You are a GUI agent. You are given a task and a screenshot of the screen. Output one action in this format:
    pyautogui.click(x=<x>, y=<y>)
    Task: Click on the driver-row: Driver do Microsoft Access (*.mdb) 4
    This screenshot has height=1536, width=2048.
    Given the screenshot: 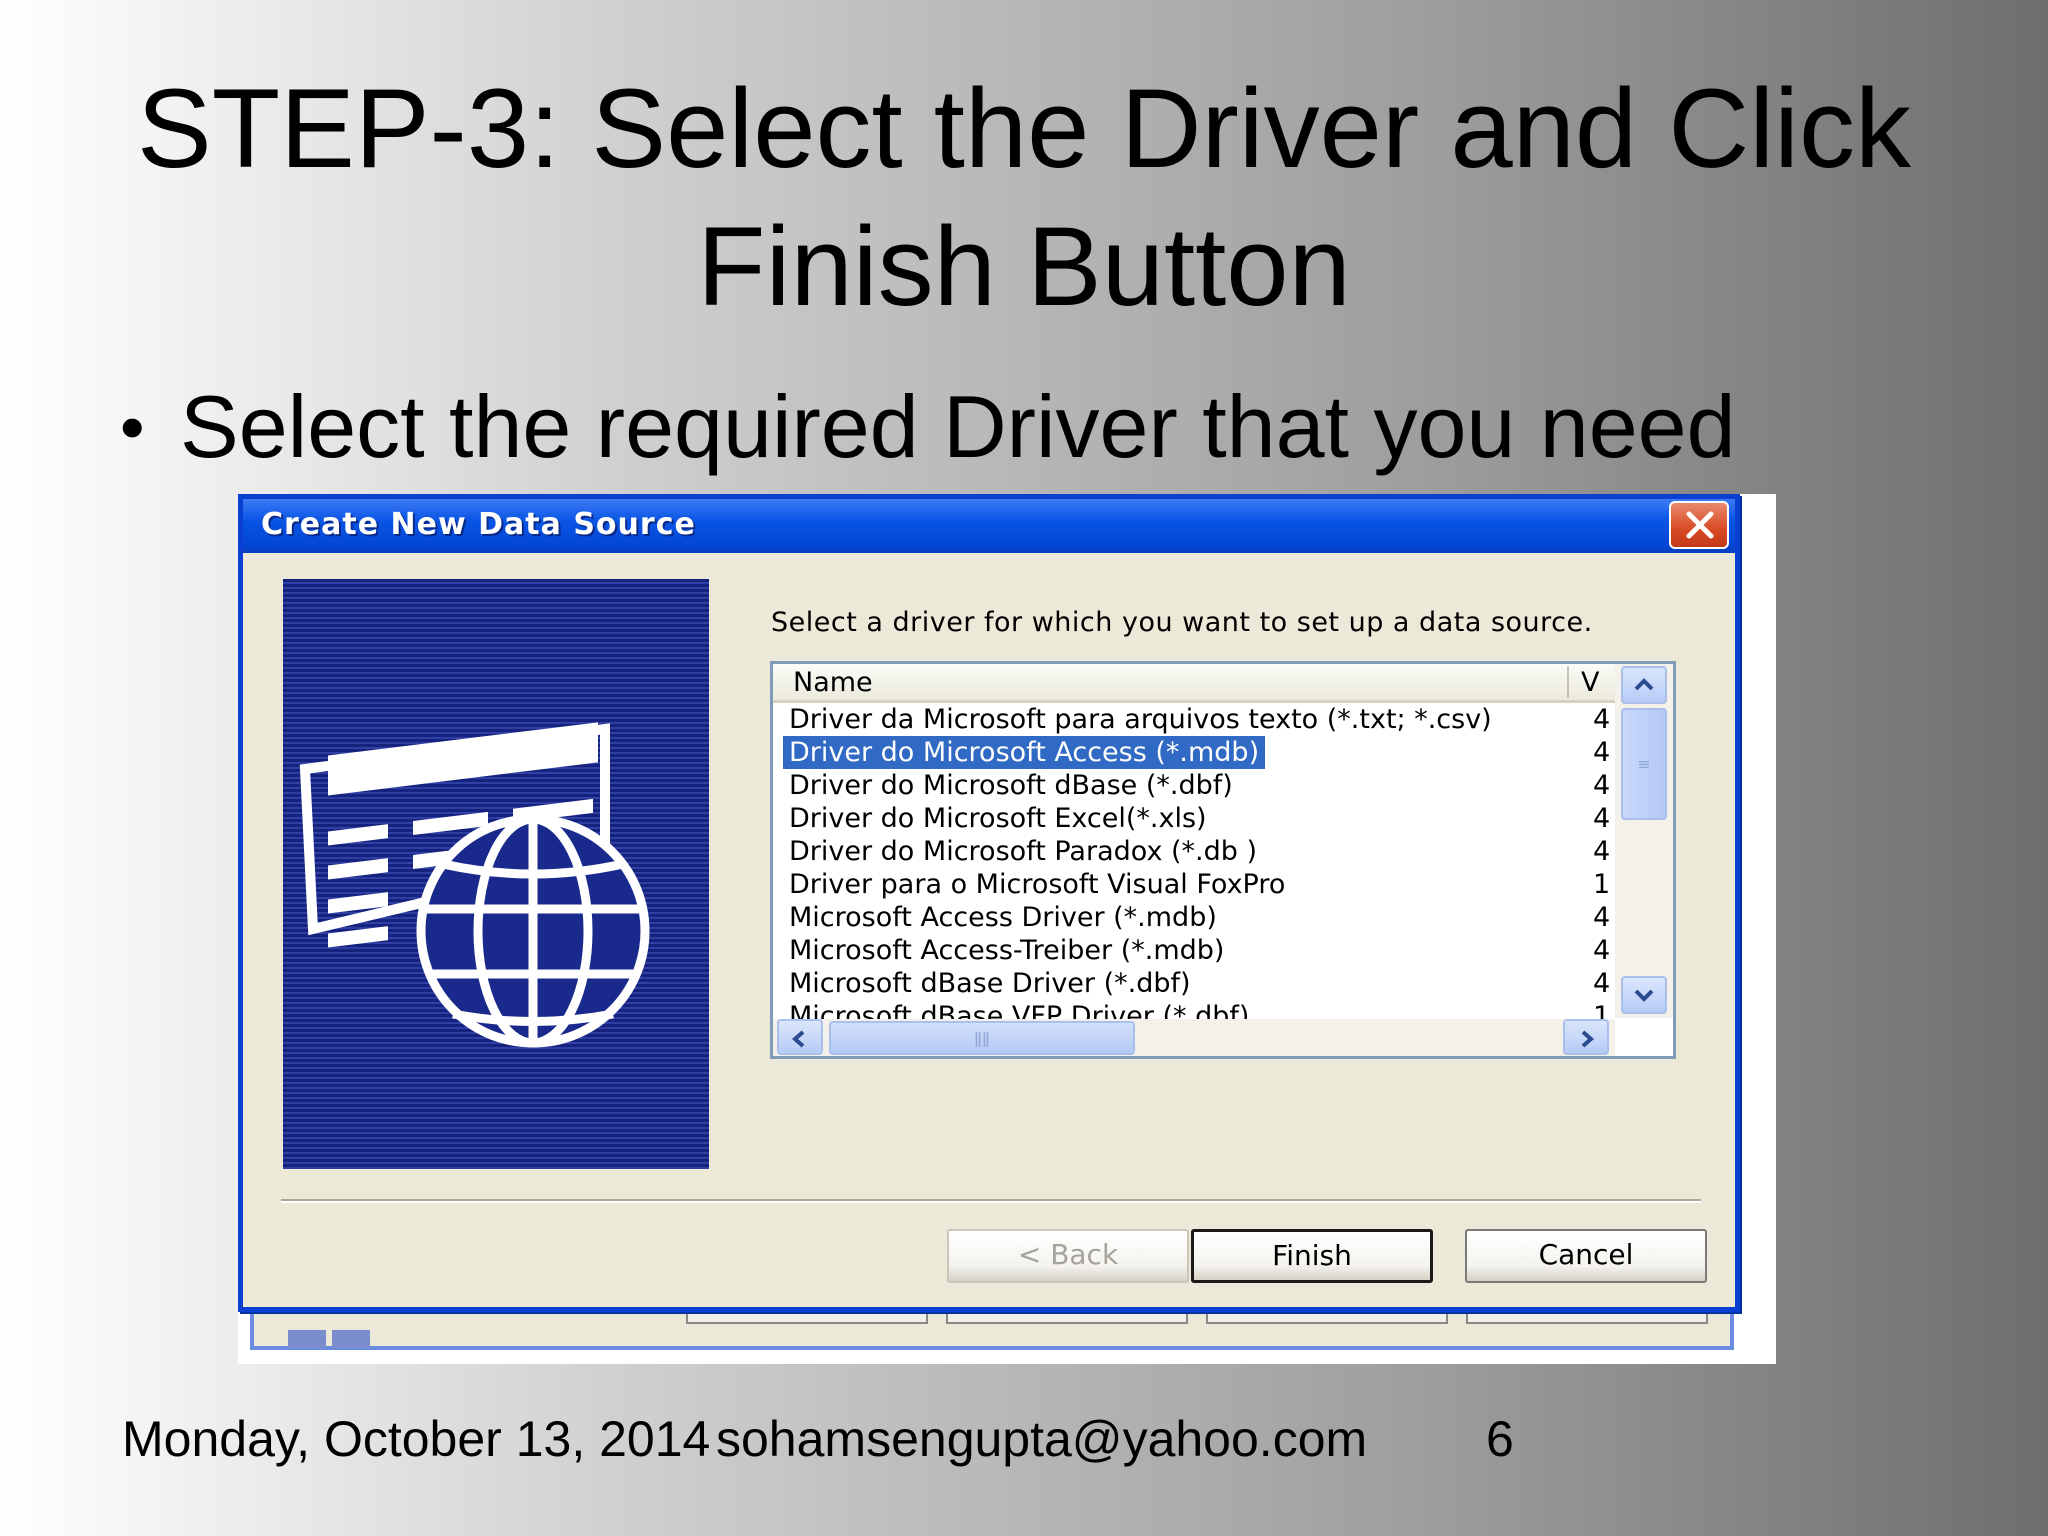 What is the action you would take?
    pyautogui.click(x=1194, y=752)
    